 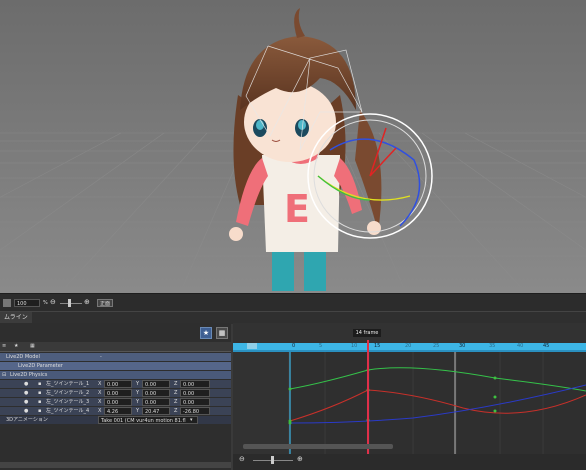 What do you see at coordinates (546, 346) in the screenshot?
I see `tick-label: 45` at bounding box center [546, 346].